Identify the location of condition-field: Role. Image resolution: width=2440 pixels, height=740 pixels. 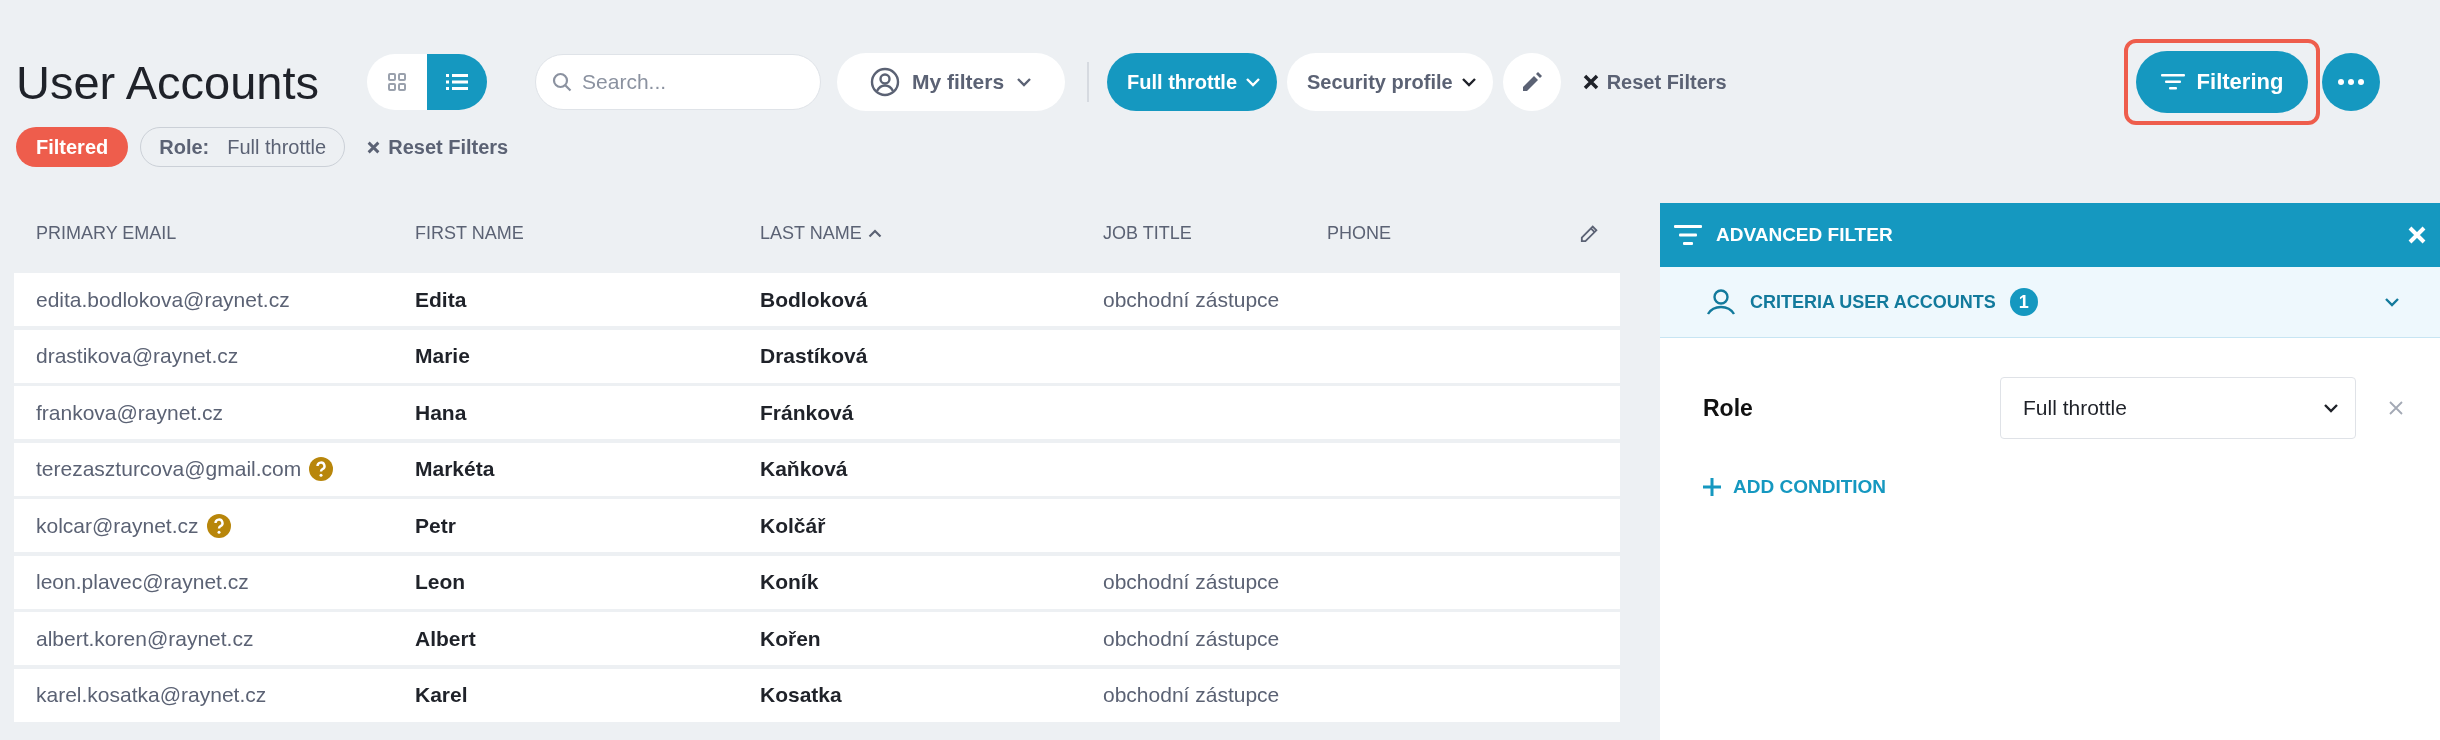
(1851, 408).